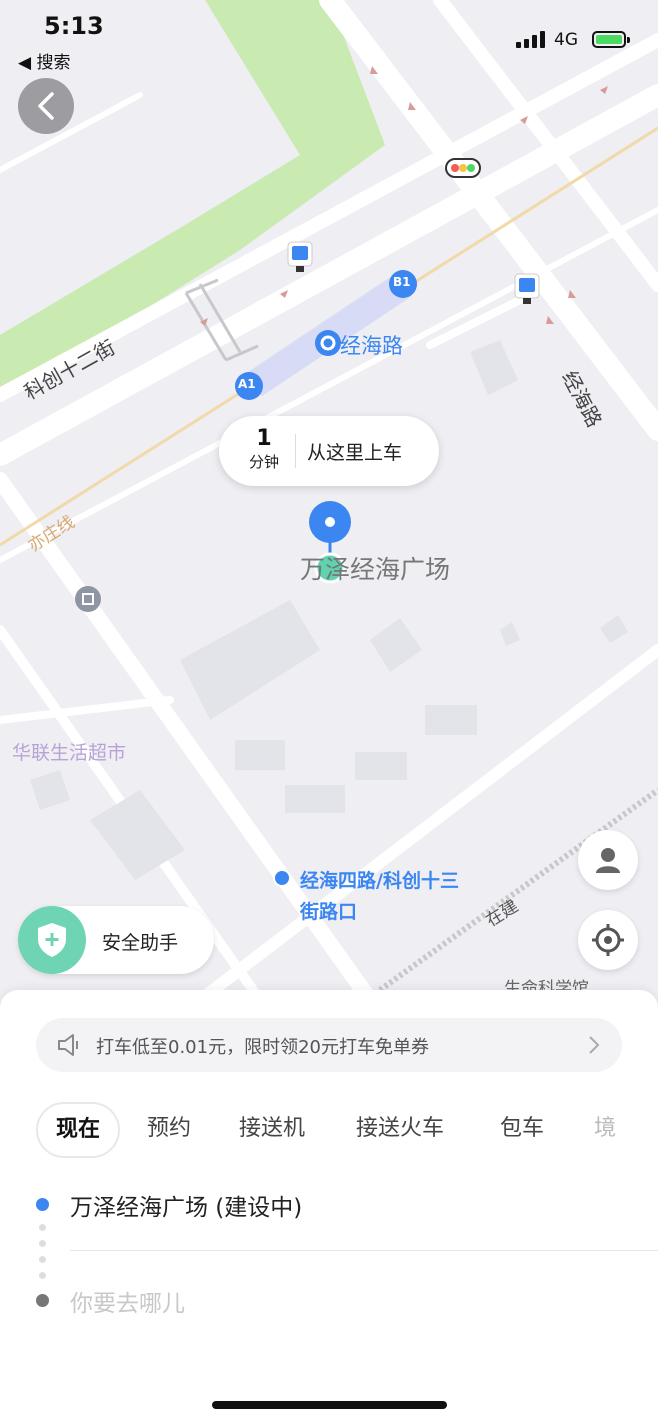  What do you see at coordinates (68, 1045) in the screenshot?
I see `speaker-icon` at bounding box center [68, 1045].